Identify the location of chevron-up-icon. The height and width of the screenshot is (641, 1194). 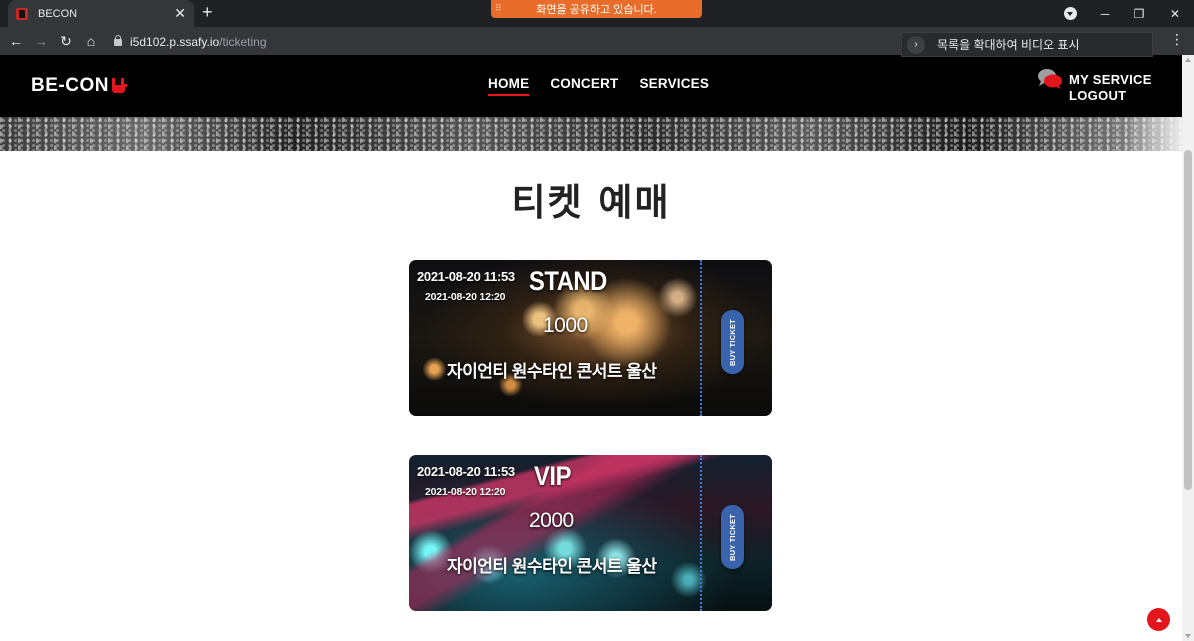
(1158, 619).